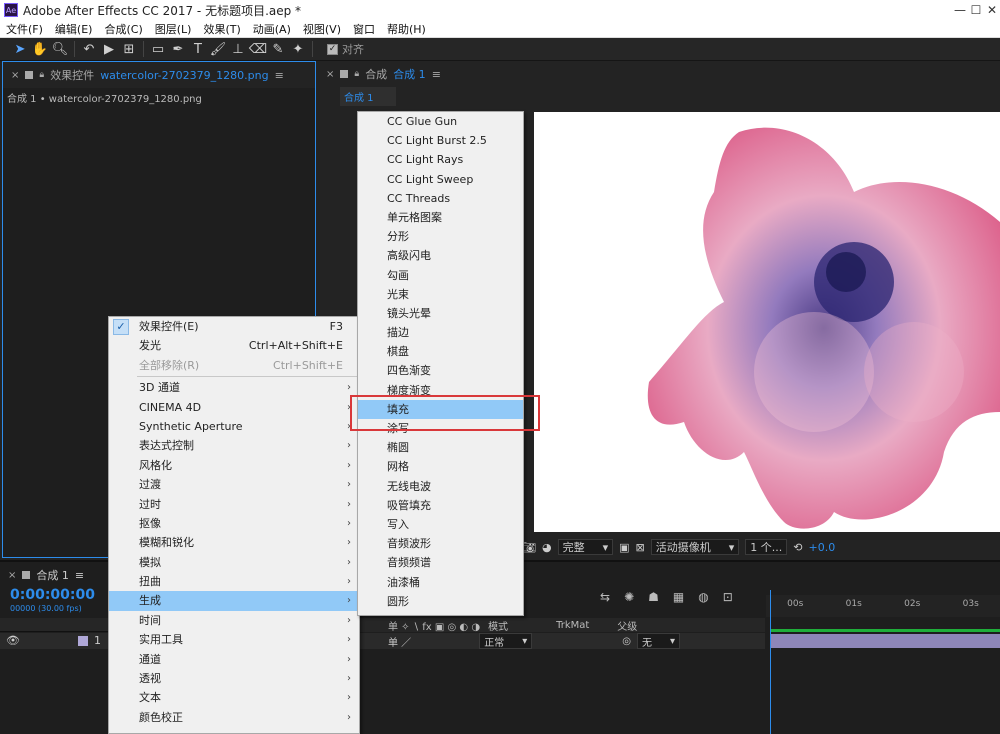 This screenshot has height=734, width=1000. I want to click on context-menu-item: CINEMA 4D ›, so click(234, 407).